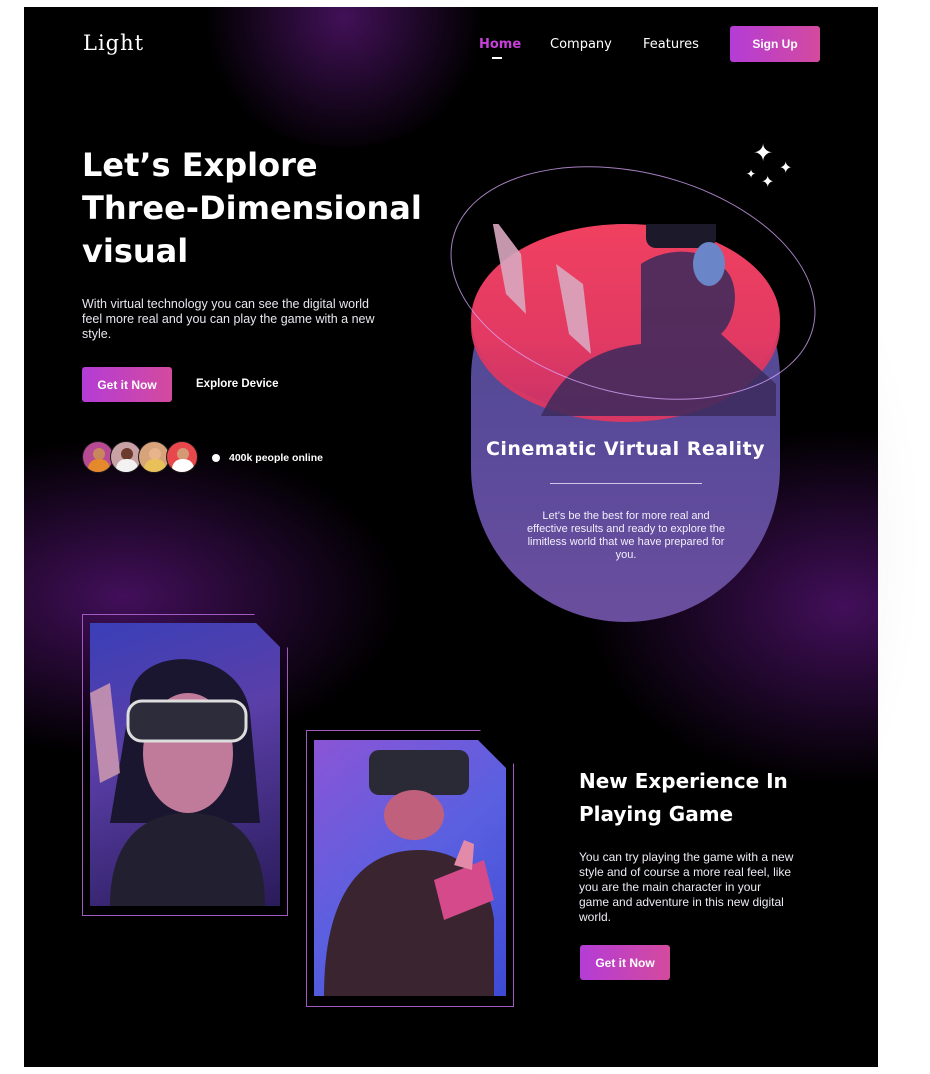  Describe the element at coordinates (775, 44) in the screenshot. I see `sign-up-button: Sign Up` at that location.